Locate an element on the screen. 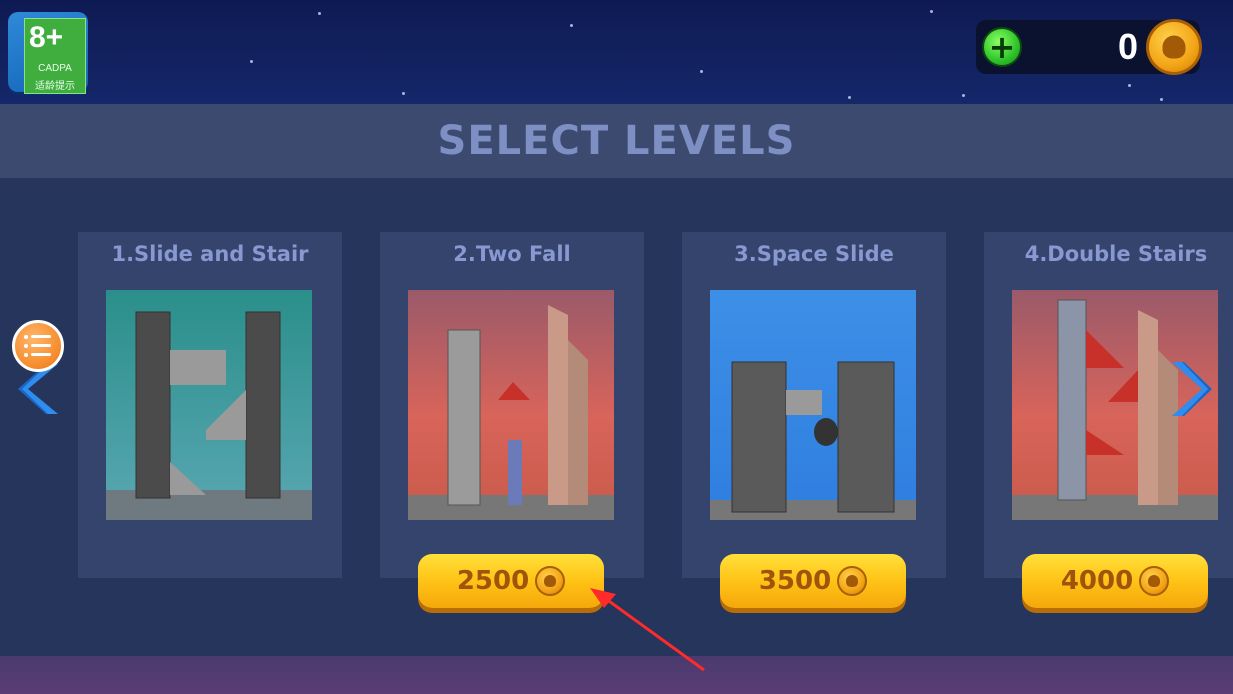 The width and height of the screenshot is (1233, 694). add-coins-button: + is located at coordinates (1002, 47).